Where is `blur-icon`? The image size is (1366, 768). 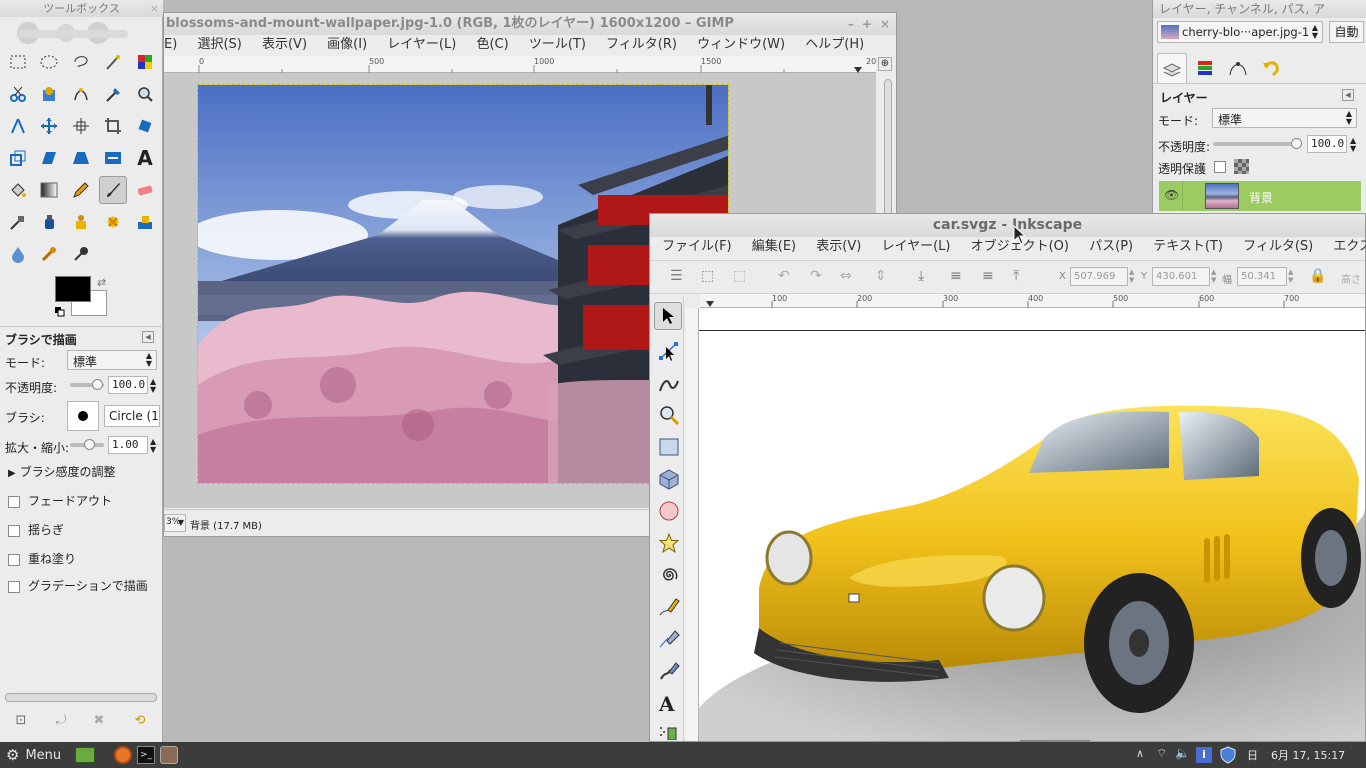
blur-icon is located at coordinates (18, 254).